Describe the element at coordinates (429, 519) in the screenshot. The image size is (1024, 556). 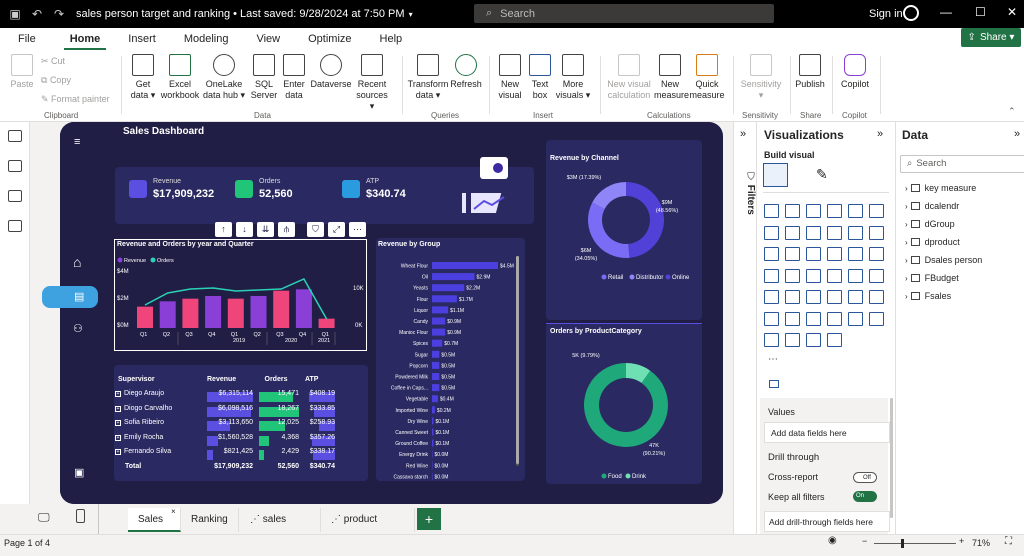
I see `add-page-button: +` at that location.